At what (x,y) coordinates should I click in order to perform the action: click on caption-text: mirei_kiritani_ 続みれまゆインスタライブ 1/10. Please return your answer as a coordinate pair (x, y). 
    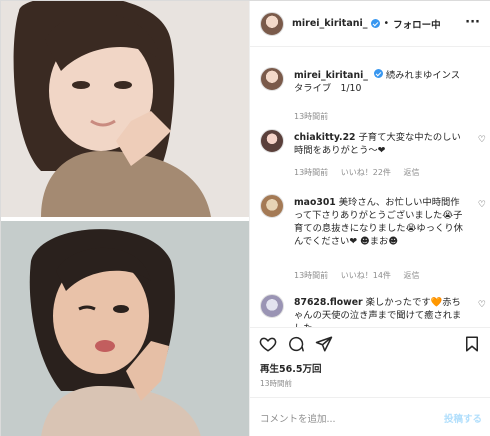
    Looking at the image, I should click on (380, 82).